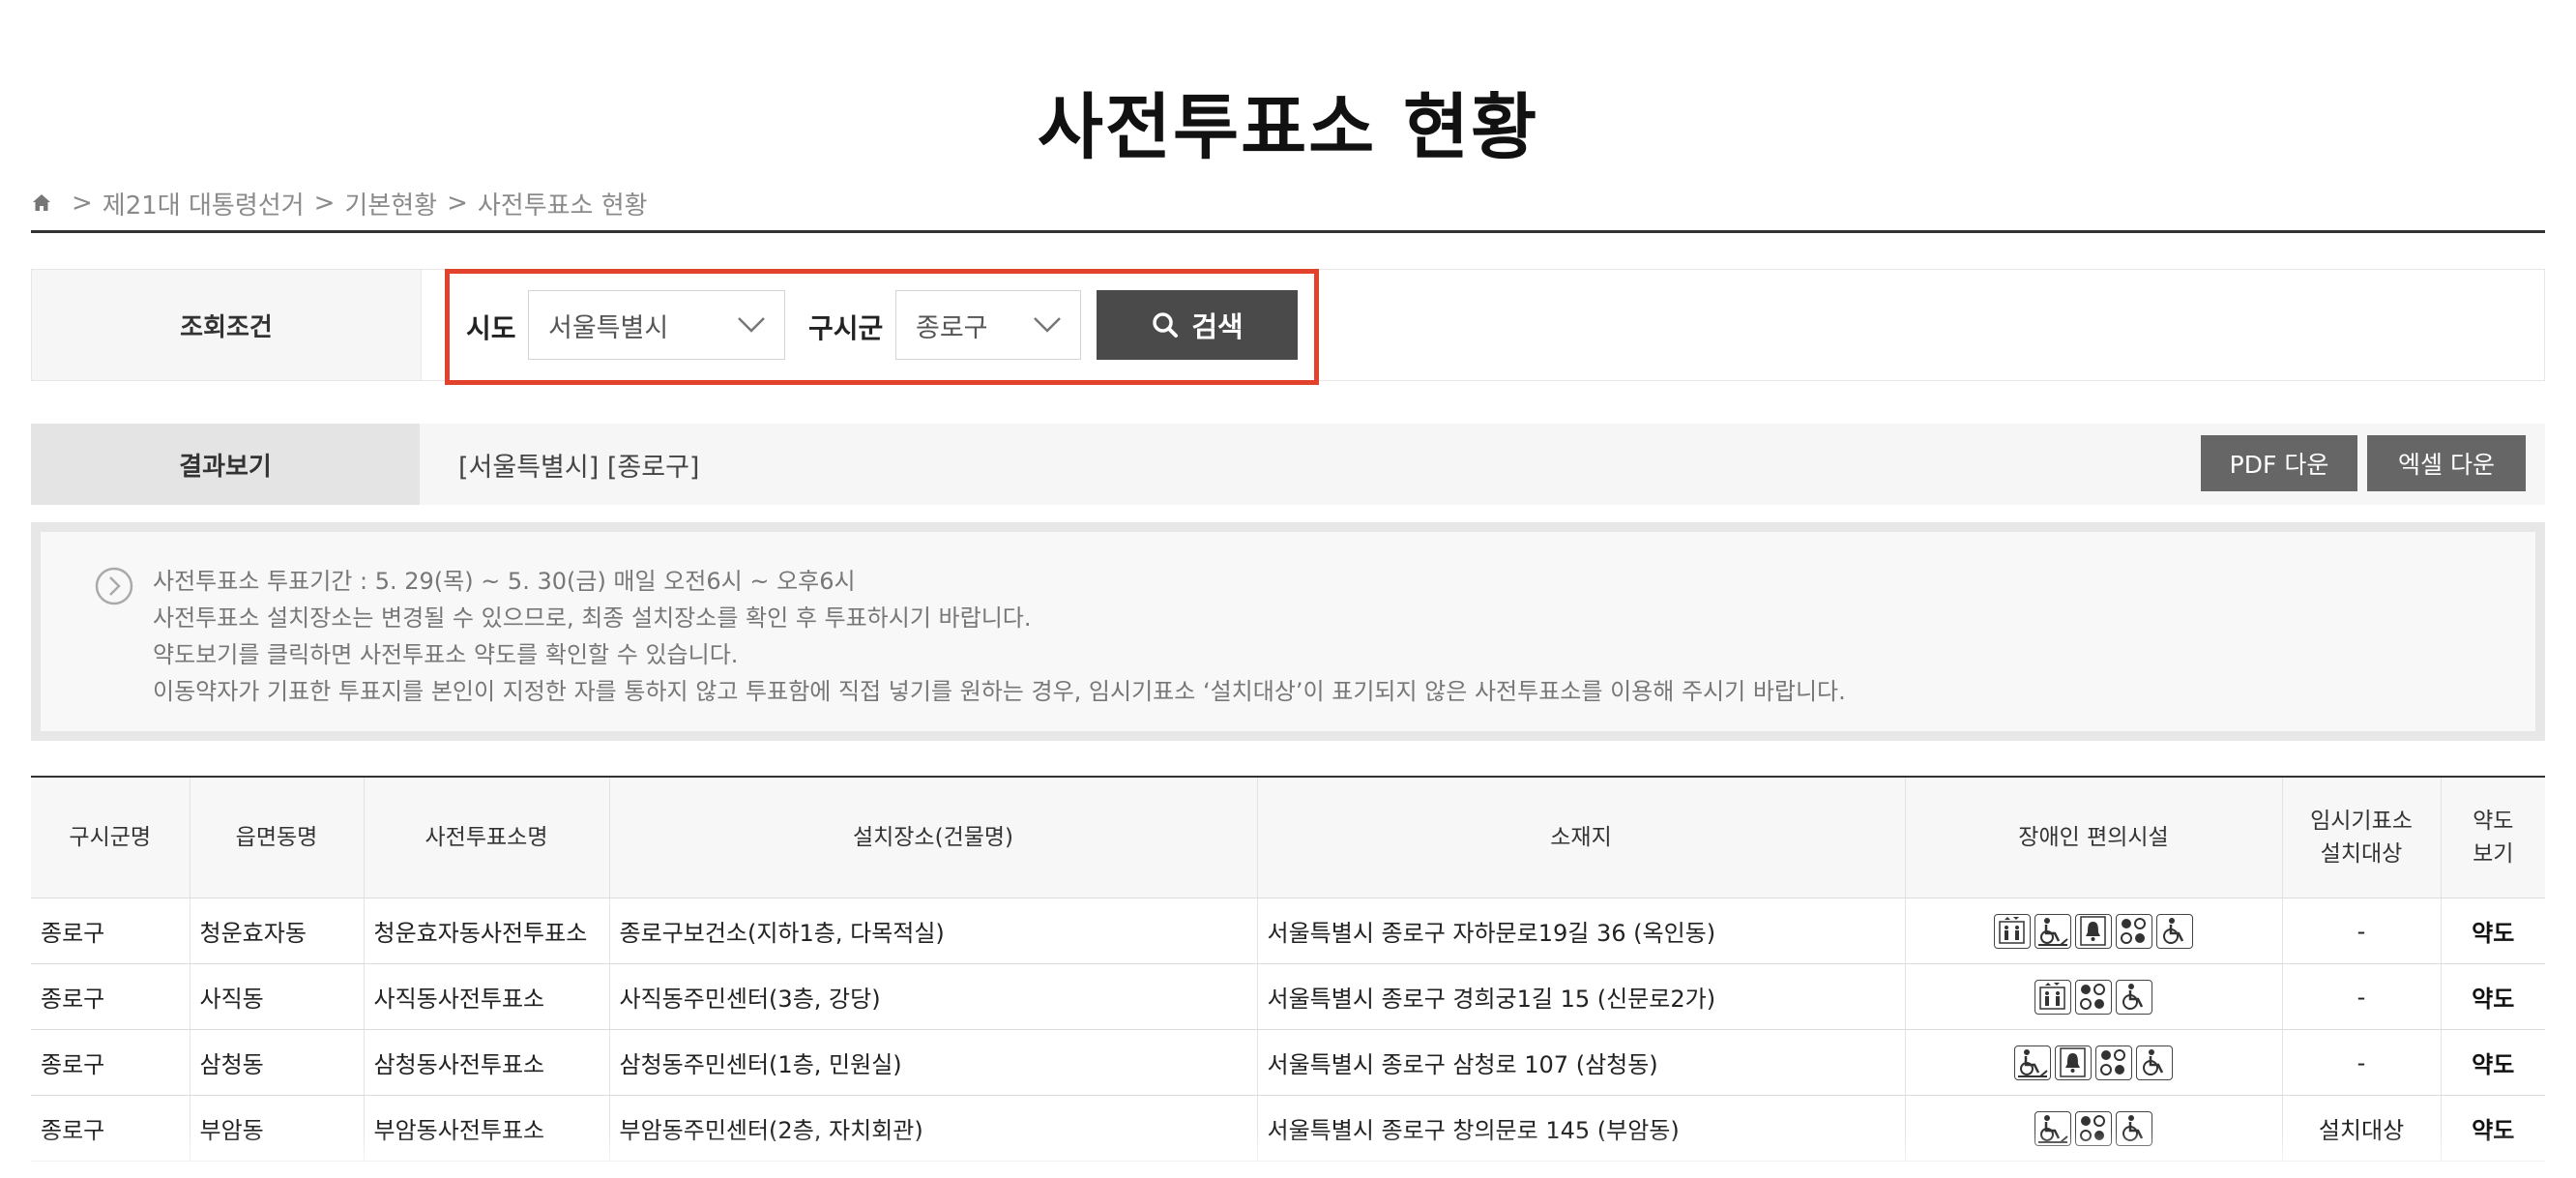 The width and height of the screenshot is (2576, 1178). Describe the element at coordinates (1217, 327) in the screenshot. I see `search-button-label: 검색` at that location.